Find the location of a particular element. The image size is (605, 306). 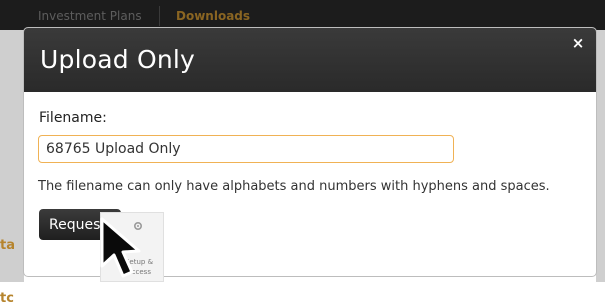

background-right-panel is located at coordinates (600, 156).